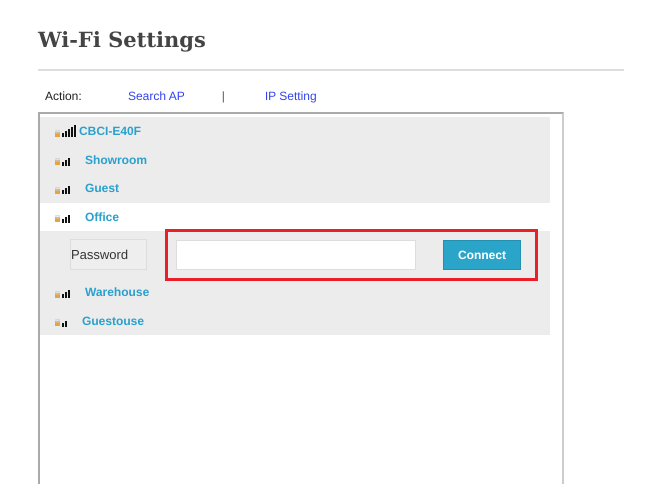 The width and height of the screenshot is (660, 493). I want to click on action-label: Action:, so click(64, 96).